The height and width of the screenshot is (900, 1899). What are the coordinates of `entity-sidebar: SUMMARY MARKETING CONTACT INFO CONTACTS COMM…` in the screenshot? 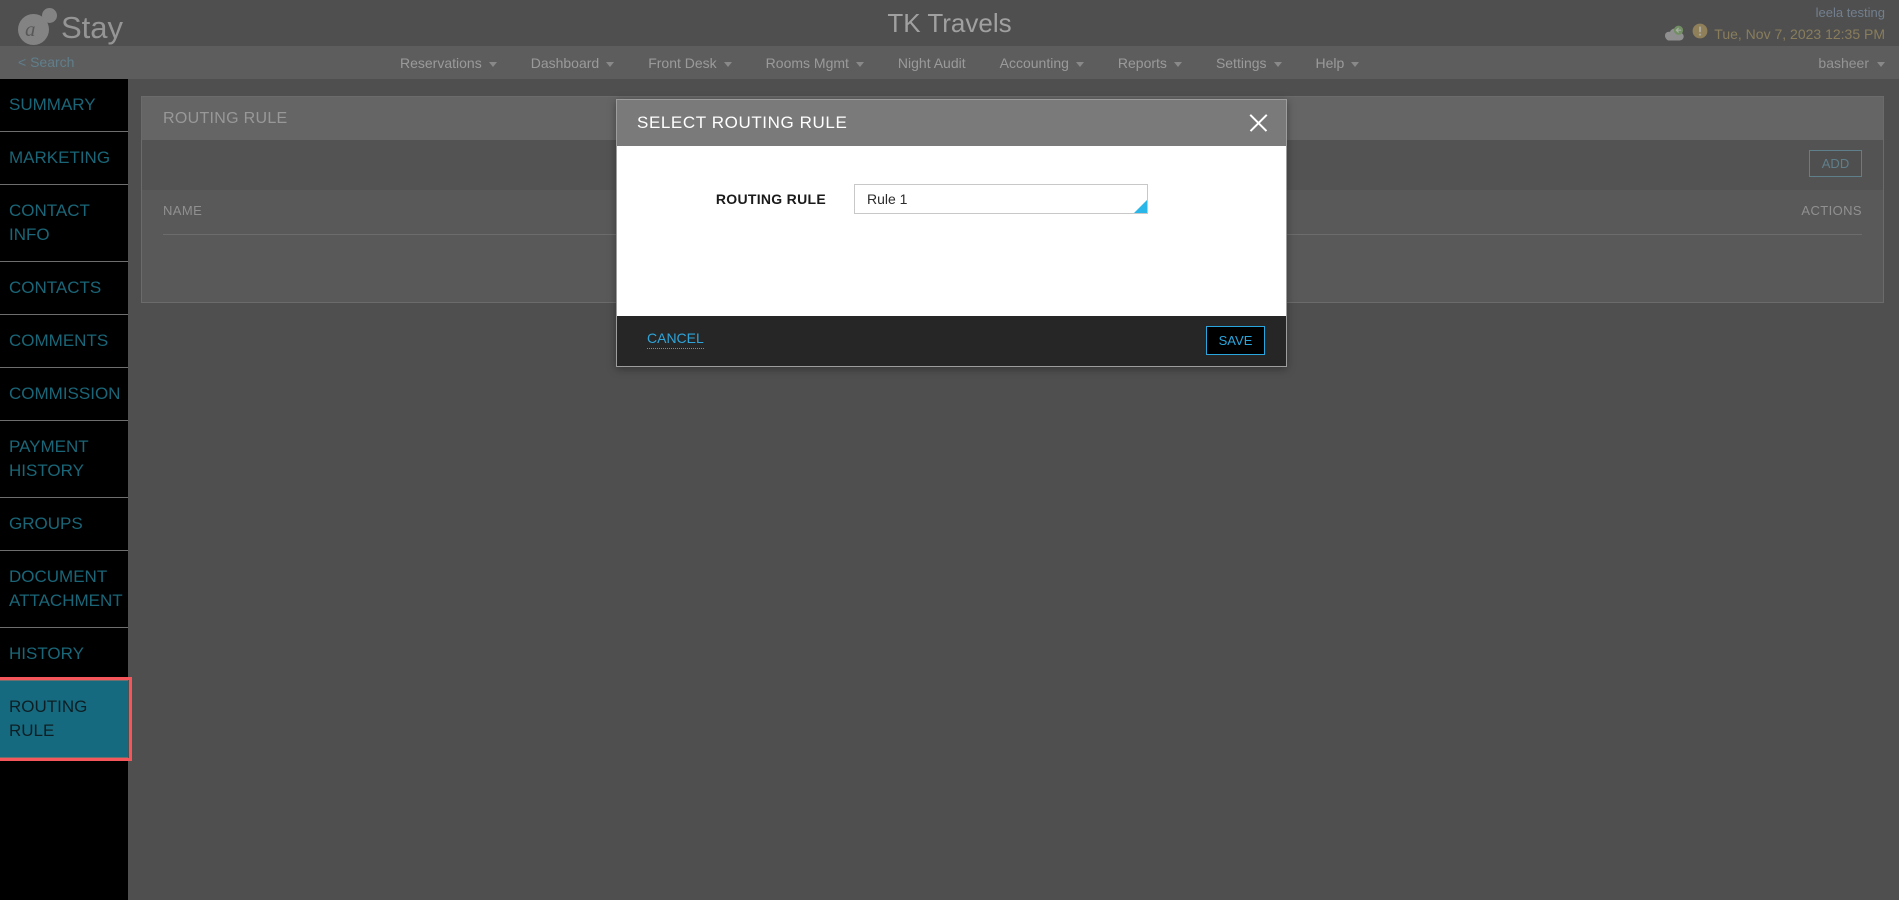 It's located at (66, 489).